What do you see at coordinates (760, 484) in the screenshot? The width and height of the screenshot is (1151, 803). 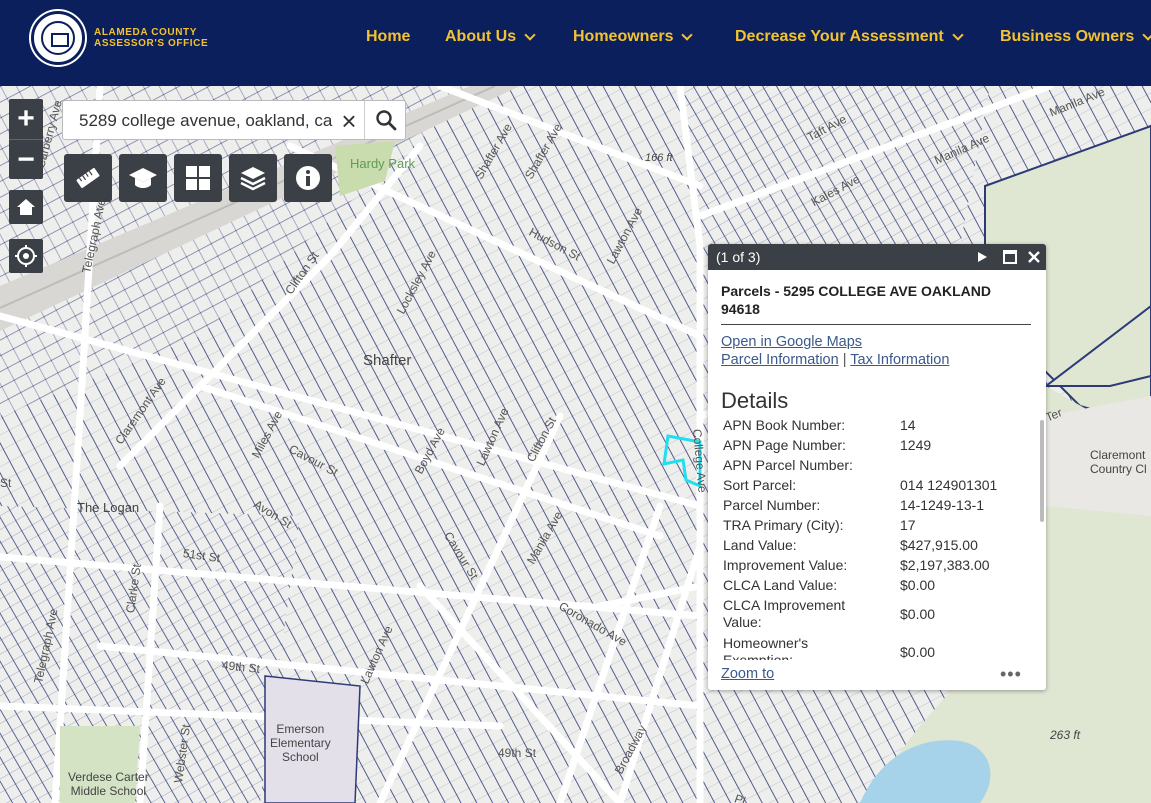 I see `detail-key: Sort Parcel:` at bounding box center [760, 484].